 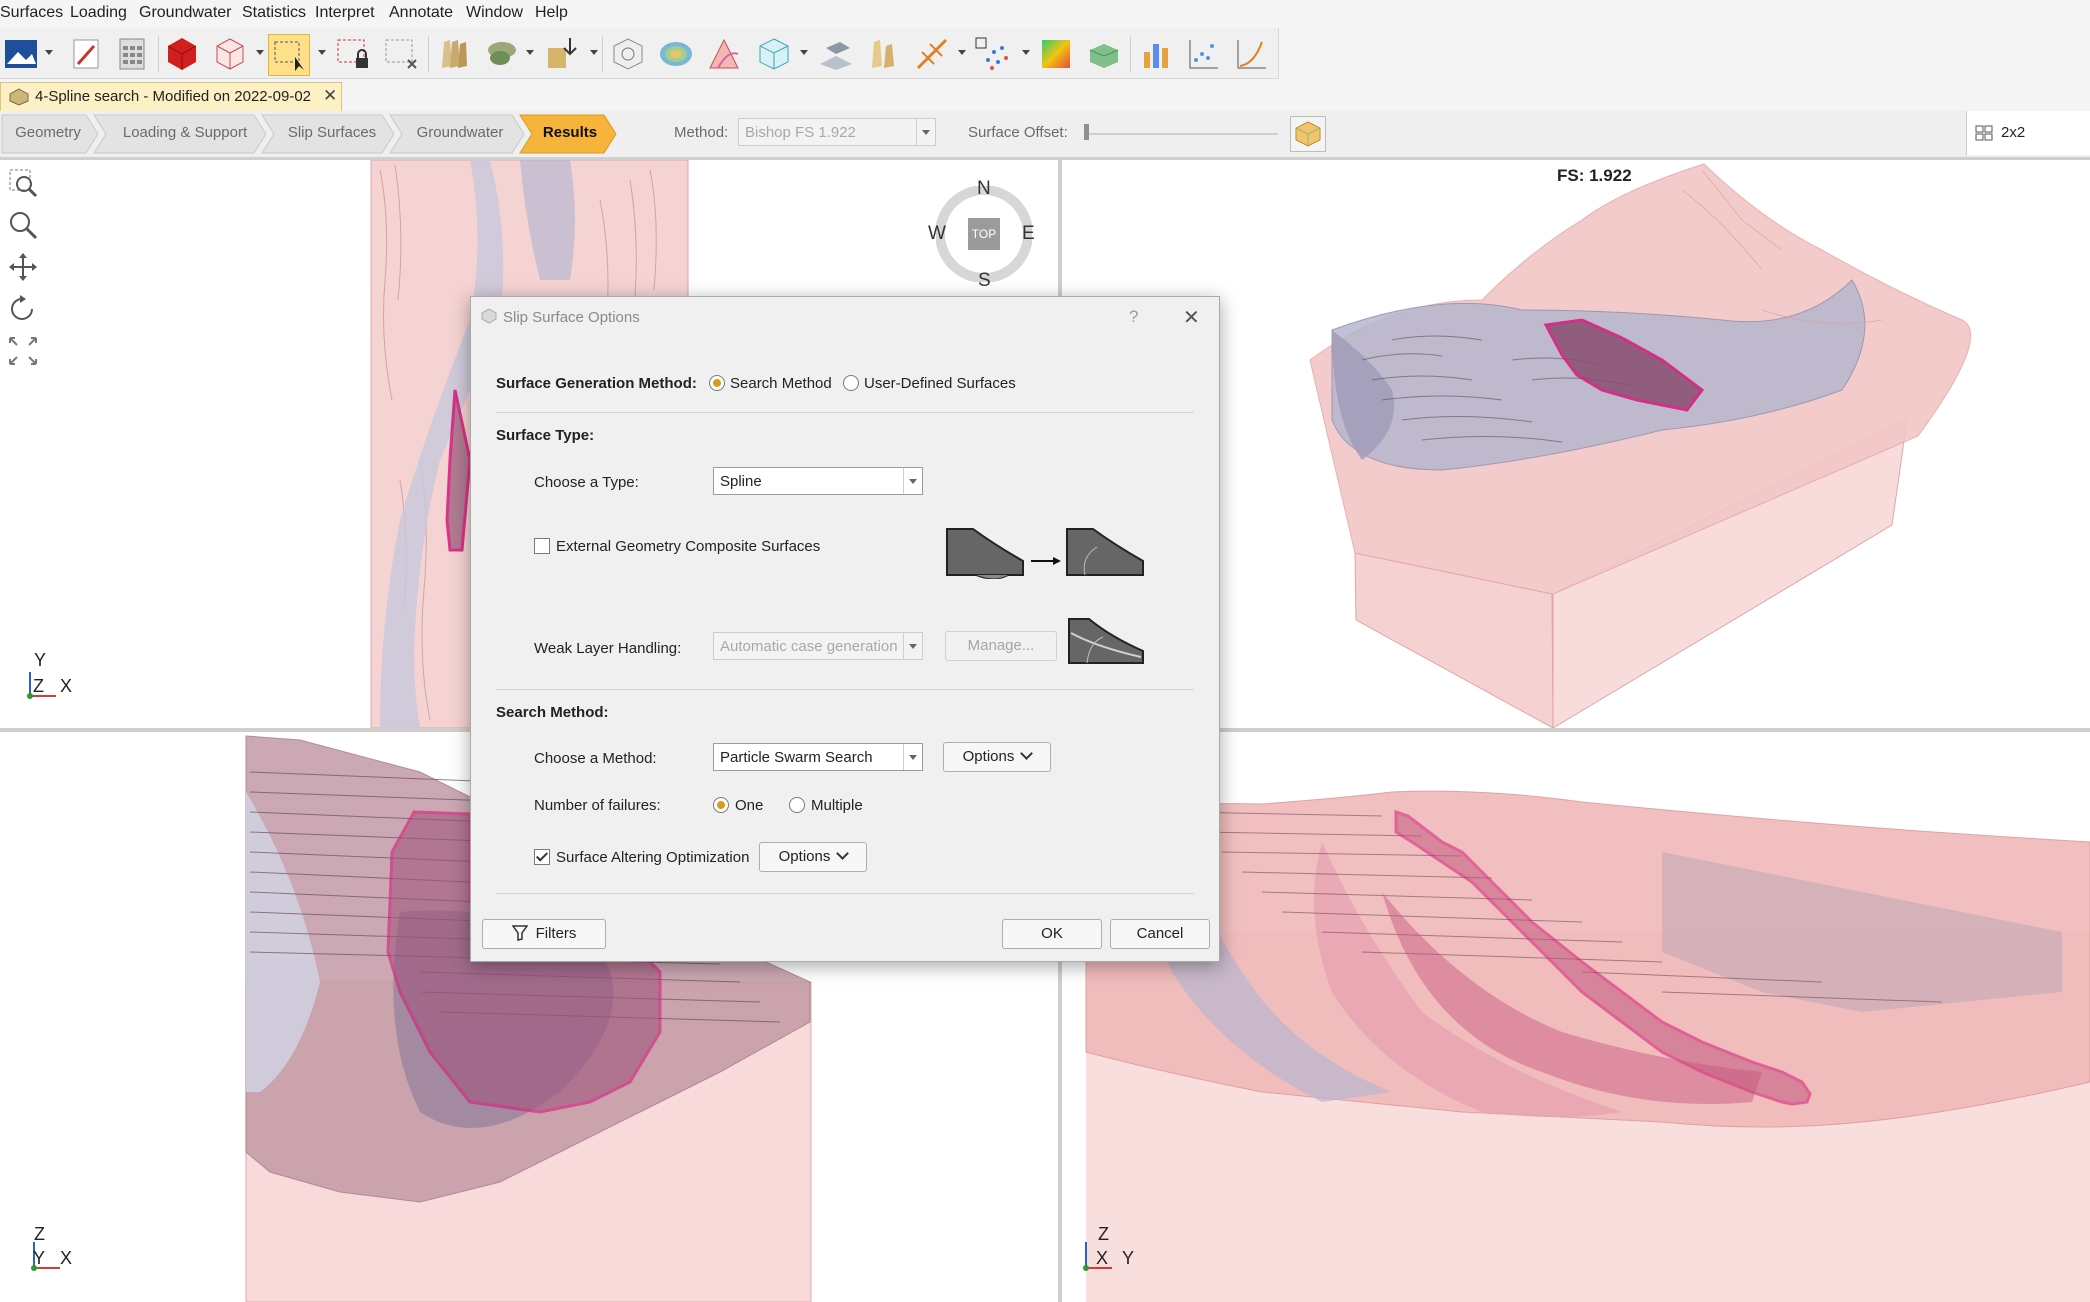 I want to click on compass-south: S, so click(x=984, y=280).